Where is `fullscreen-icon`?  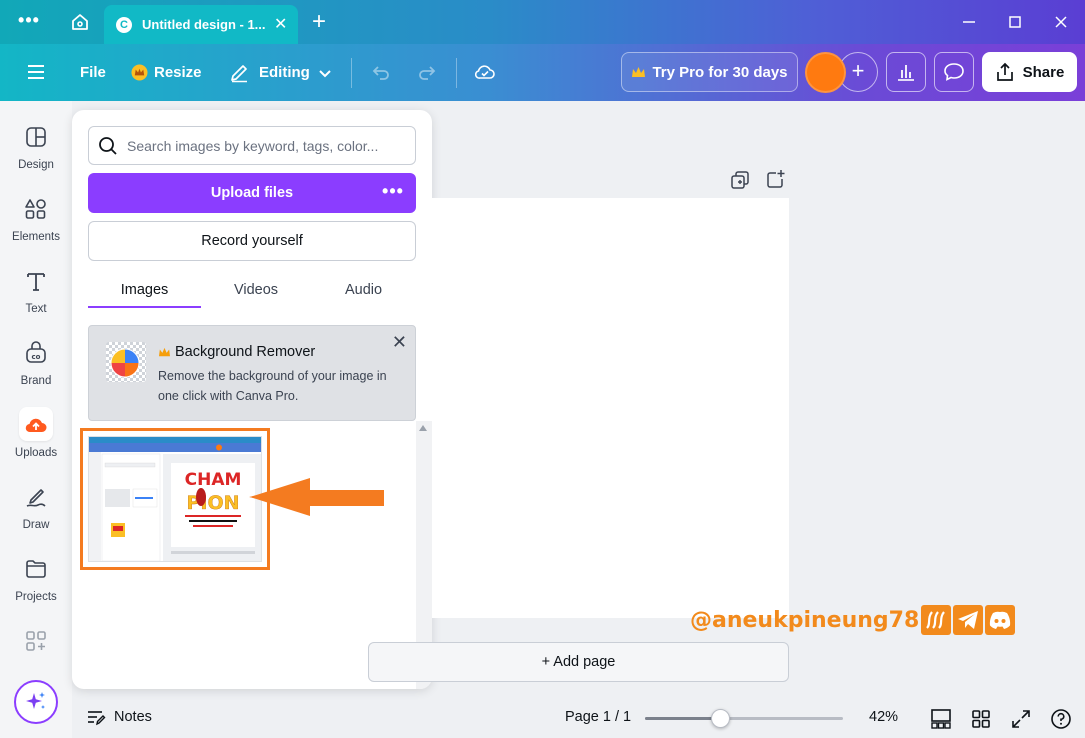 fullscreen-icon is located at coordinates (1021, 719).